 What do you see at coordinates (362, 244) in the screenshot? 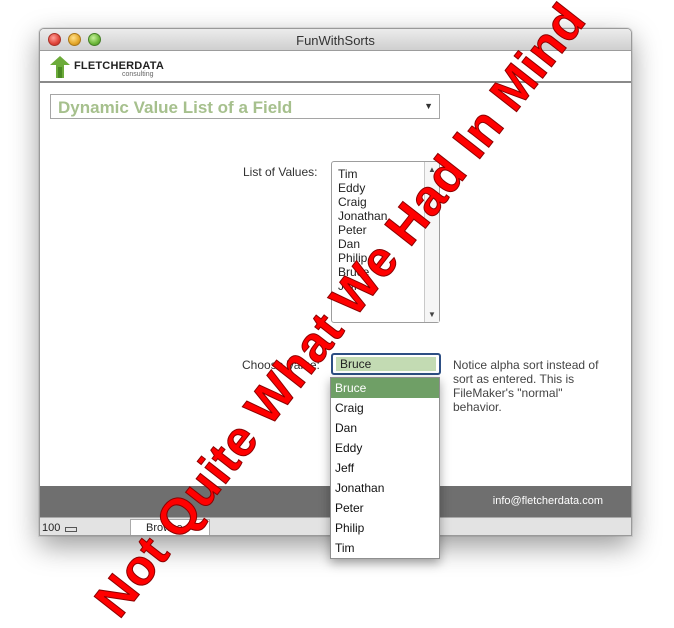
I see `list-item: Dan` at bounding box center [362, 244].